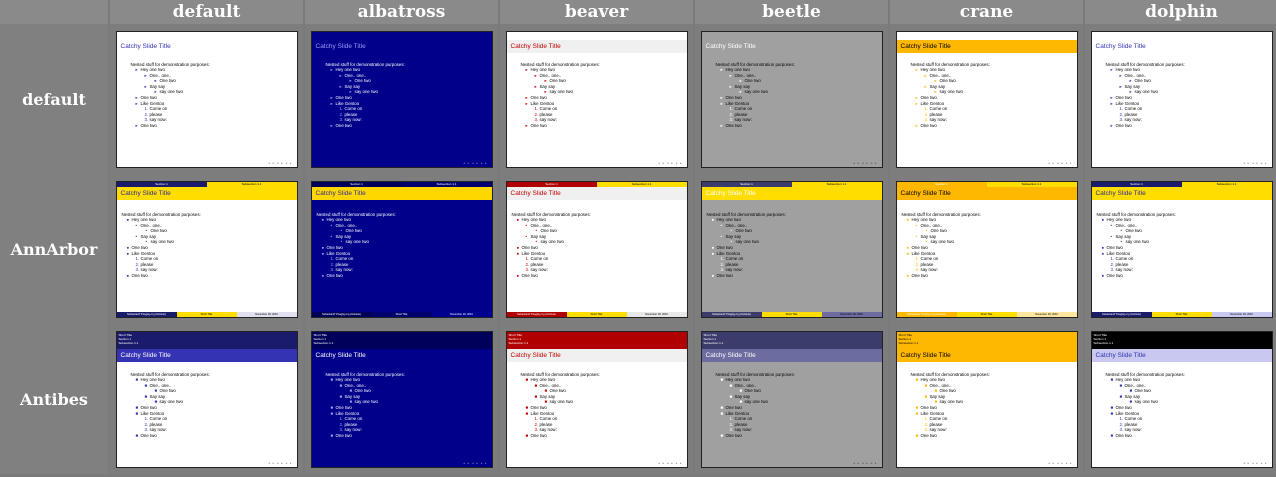 This screenshot has height=477, width=1276. What do you see at coordinates (161, 276) in the screenshot?
I see `list-item: ● One two` at bounding box center [161, 276].